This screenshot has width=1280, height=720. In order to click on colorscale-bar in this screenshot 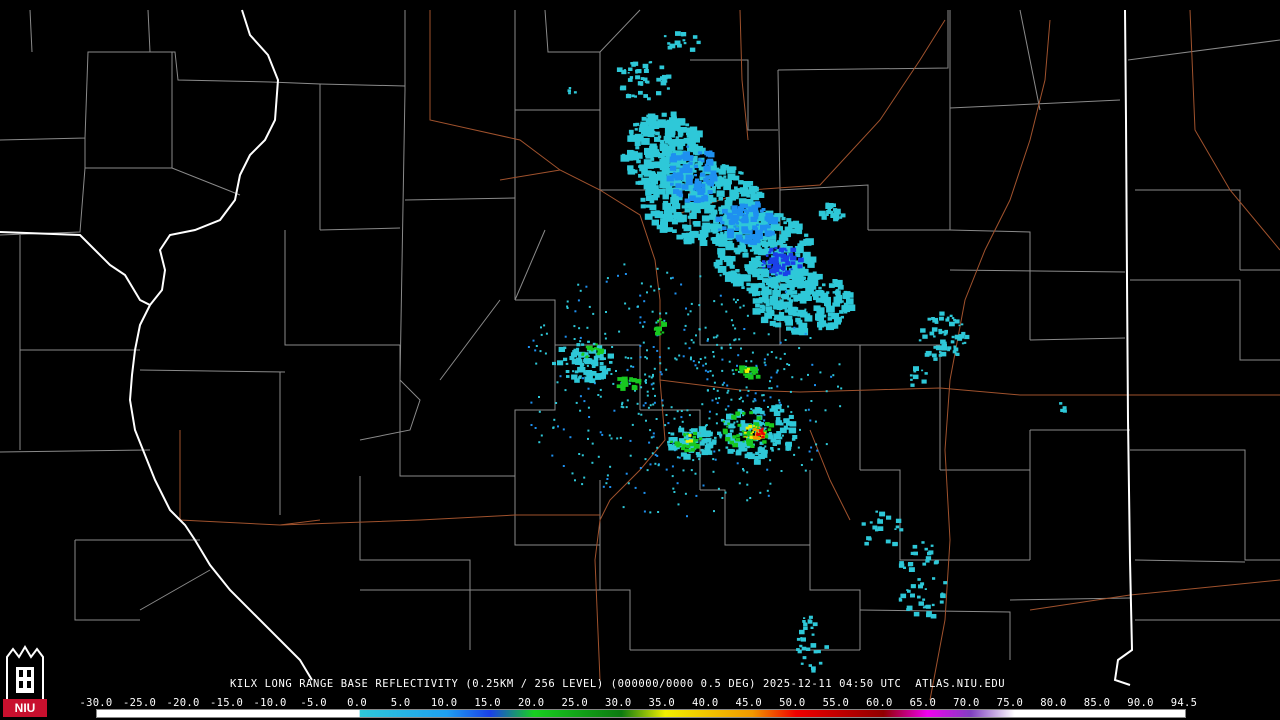, I will do `click(641, 713)`.